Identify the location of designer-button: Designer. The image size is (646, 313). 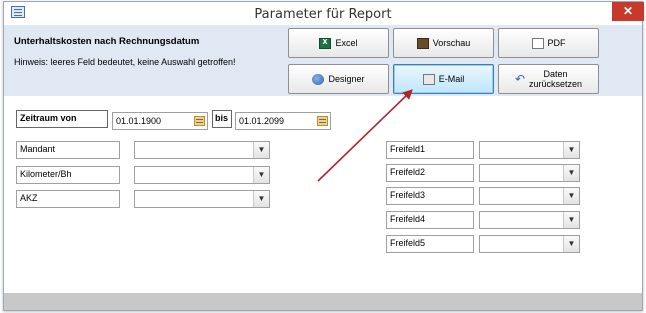
(338, 79).